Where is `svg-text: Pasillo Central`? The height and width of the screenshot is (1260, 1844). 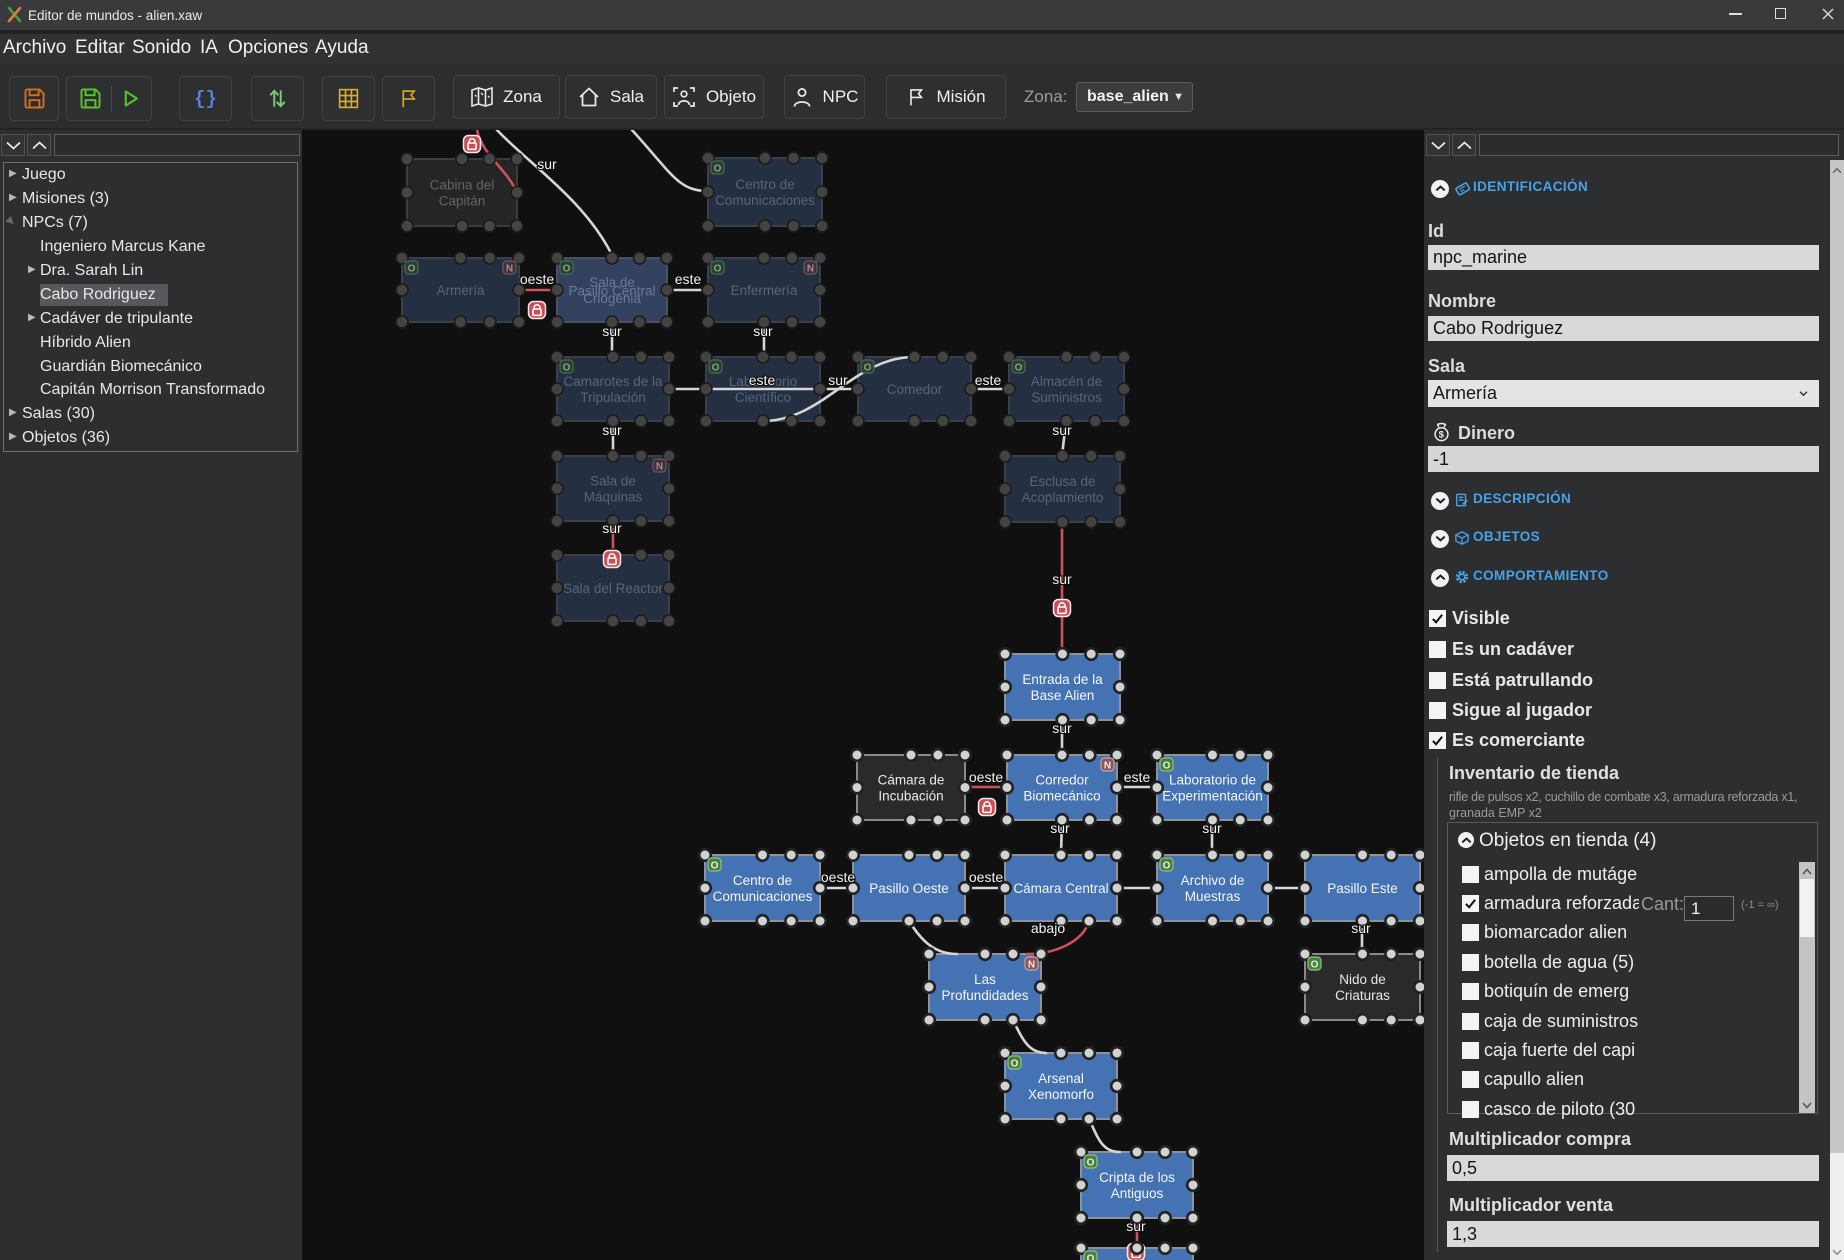 svg-text: Pasillo Central is located at coordinates (611, 291).